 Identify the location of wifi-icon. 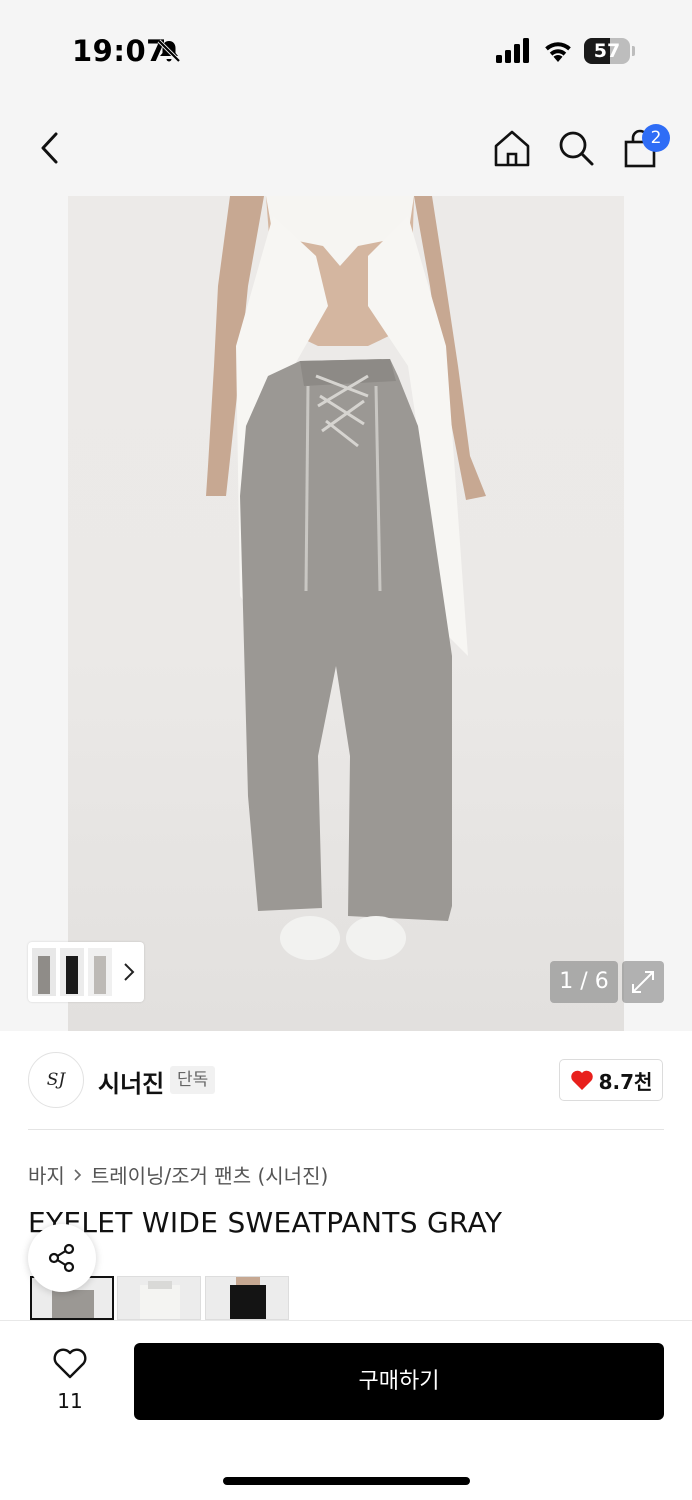
(558, 52).